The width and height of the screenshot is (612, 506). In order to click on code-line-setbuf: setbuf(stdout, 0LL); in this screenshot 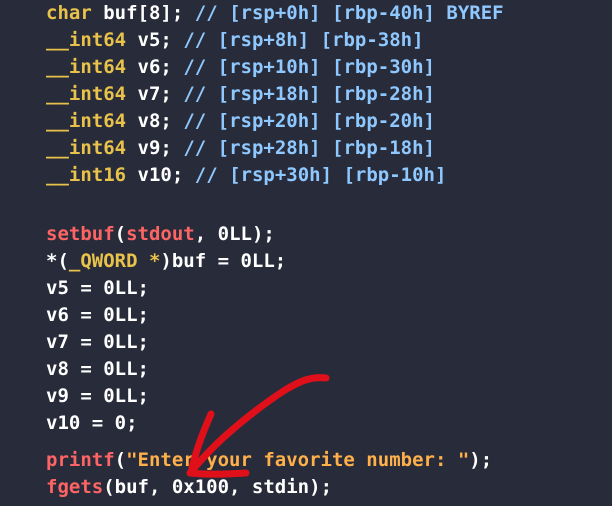, I will do `click(160, 234)`.